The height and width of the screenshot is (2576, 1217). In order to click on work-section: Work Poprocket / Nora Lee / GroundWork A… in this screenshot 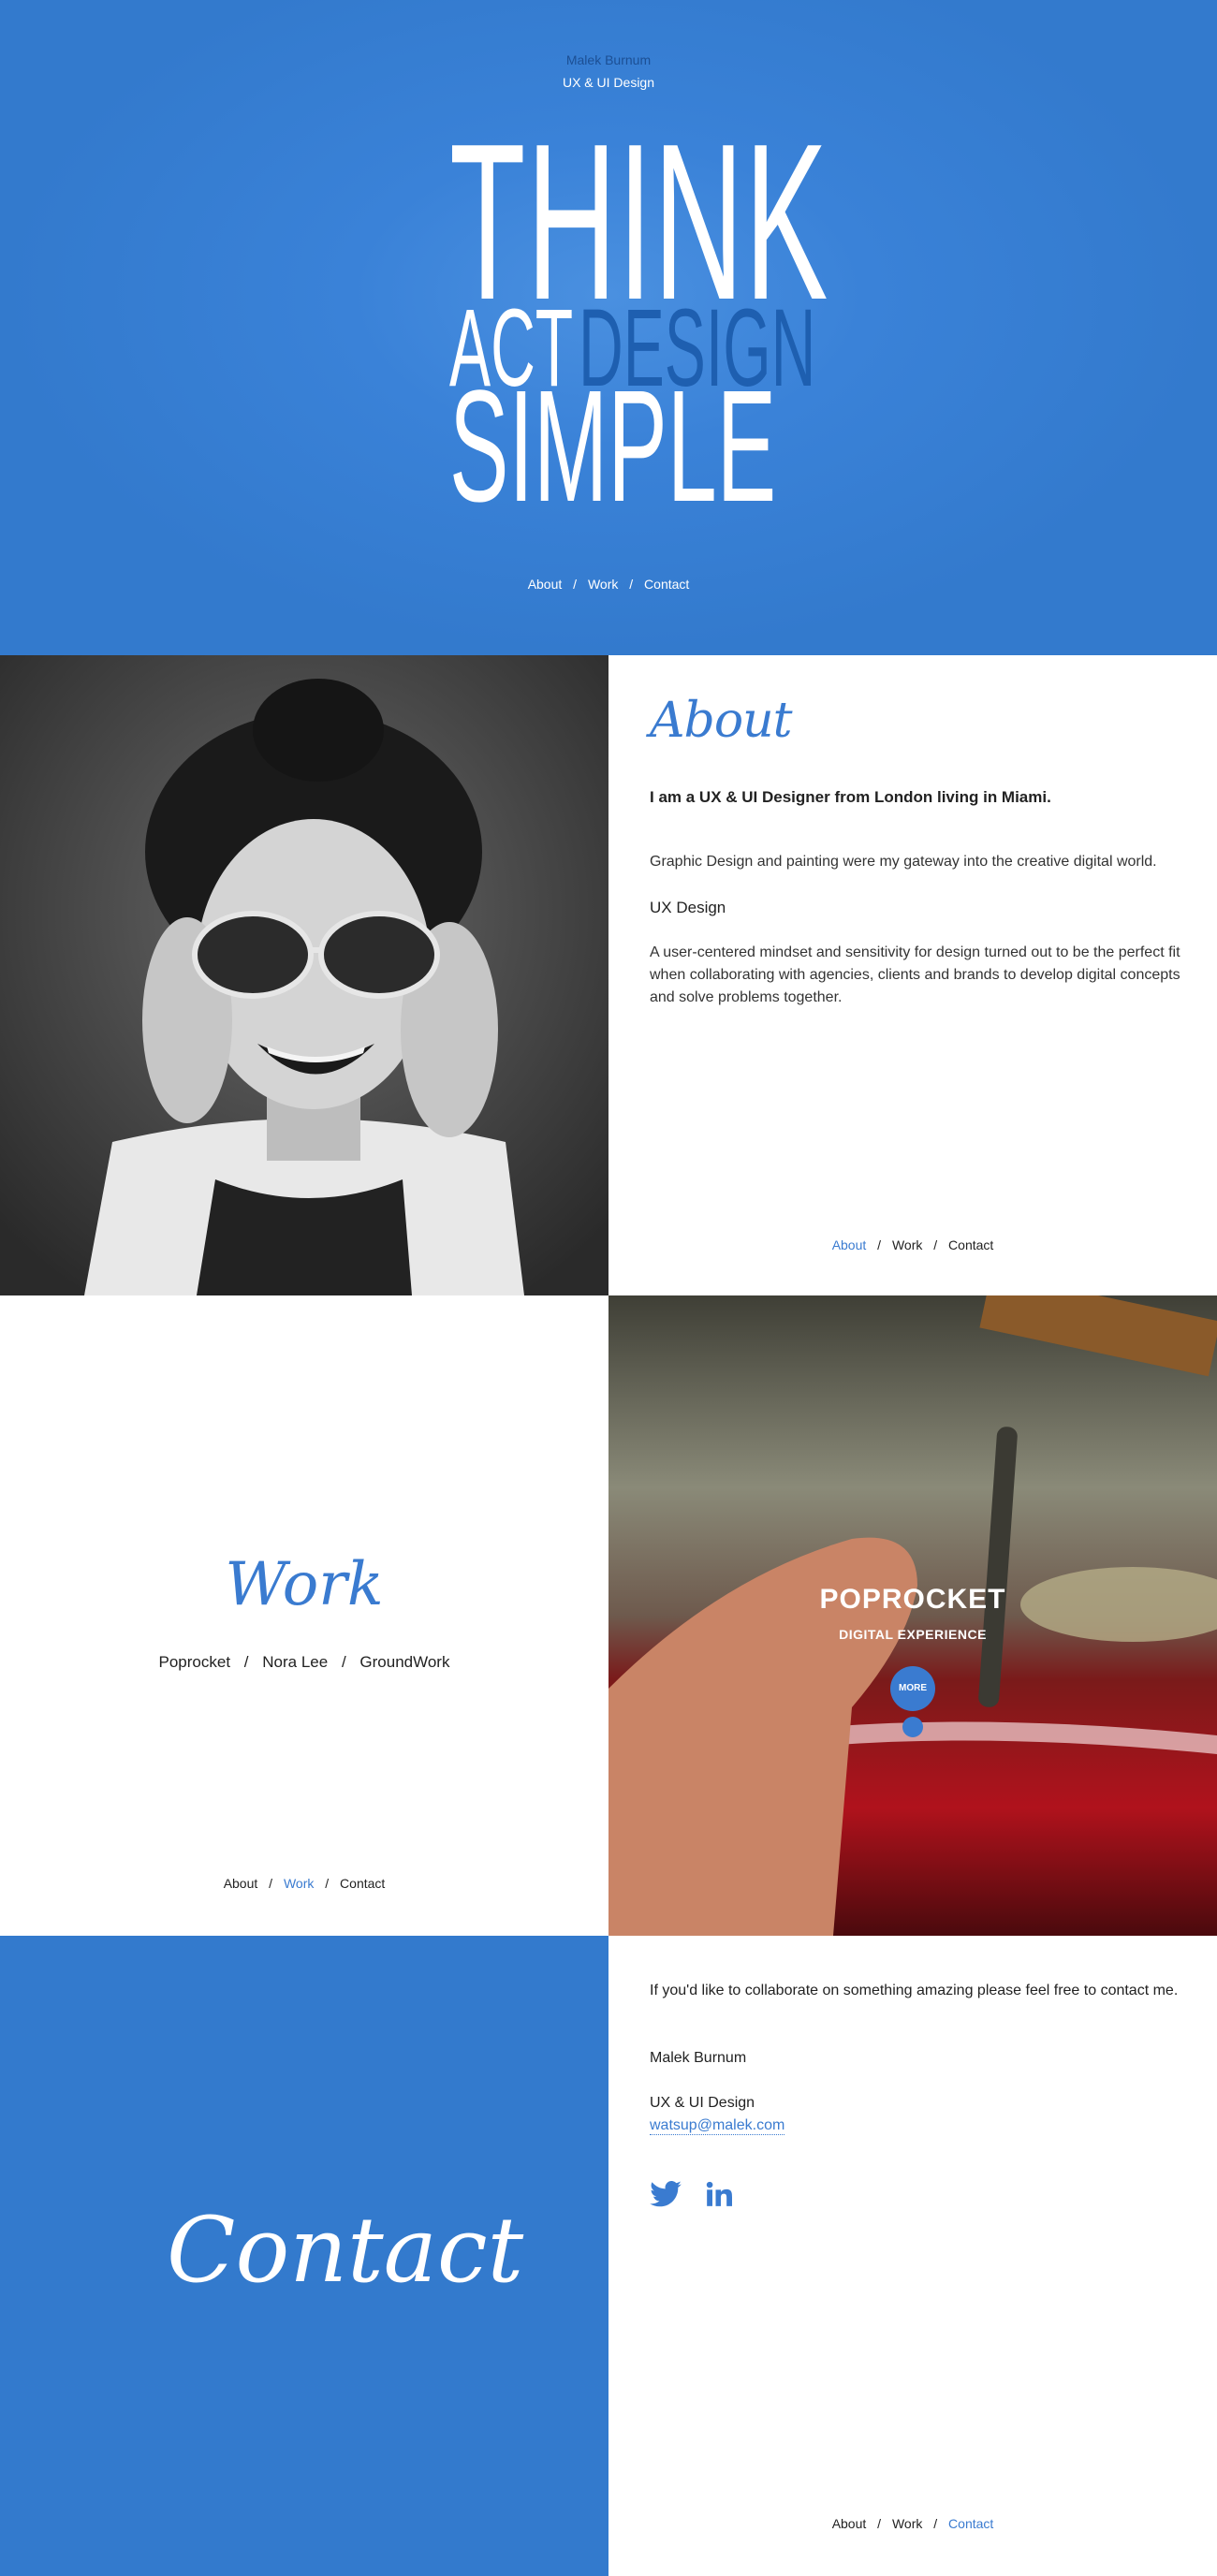, I will do `click(304, 1616)`.